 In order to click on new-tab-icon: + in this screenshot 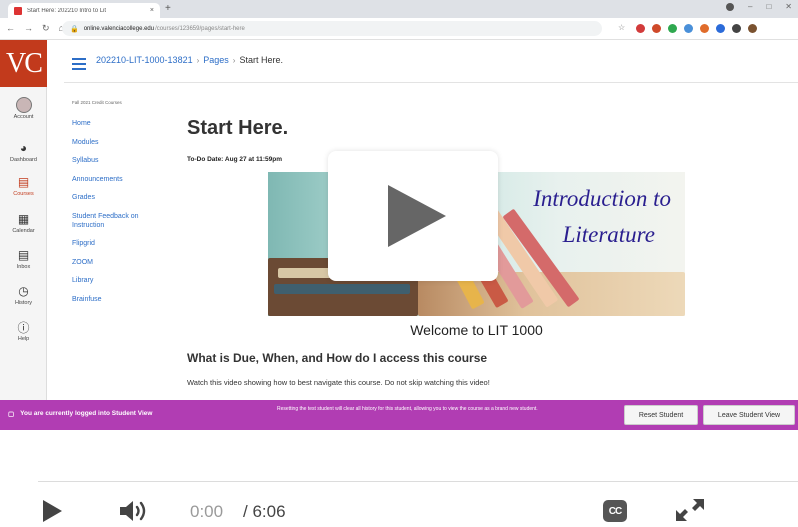, I will do `click(168, 9)`.